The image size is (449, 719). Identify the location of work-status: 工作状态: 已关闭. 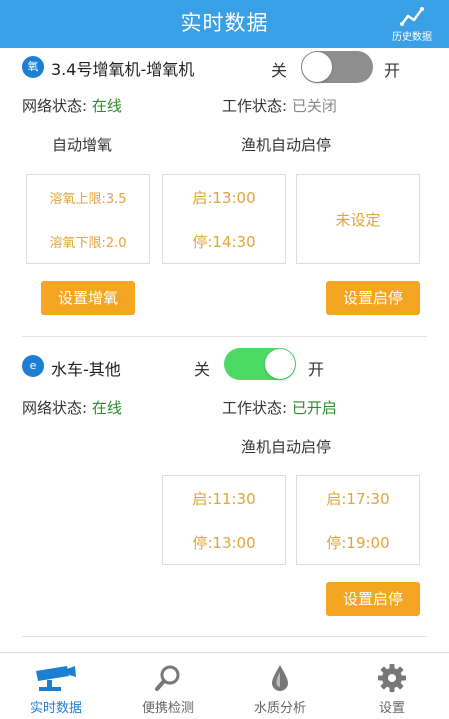
(279, 105).